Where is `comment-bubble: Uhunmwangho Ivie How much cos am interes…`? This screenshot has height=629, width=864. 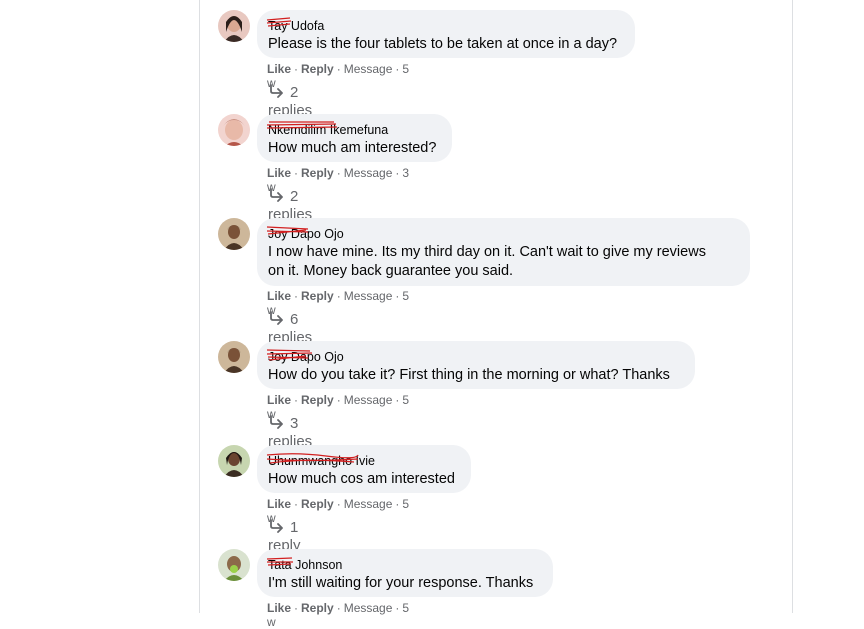 comment-bubble: Uhunmwangho Ivie How much cos am interes… is located at coordinates (364, 469).